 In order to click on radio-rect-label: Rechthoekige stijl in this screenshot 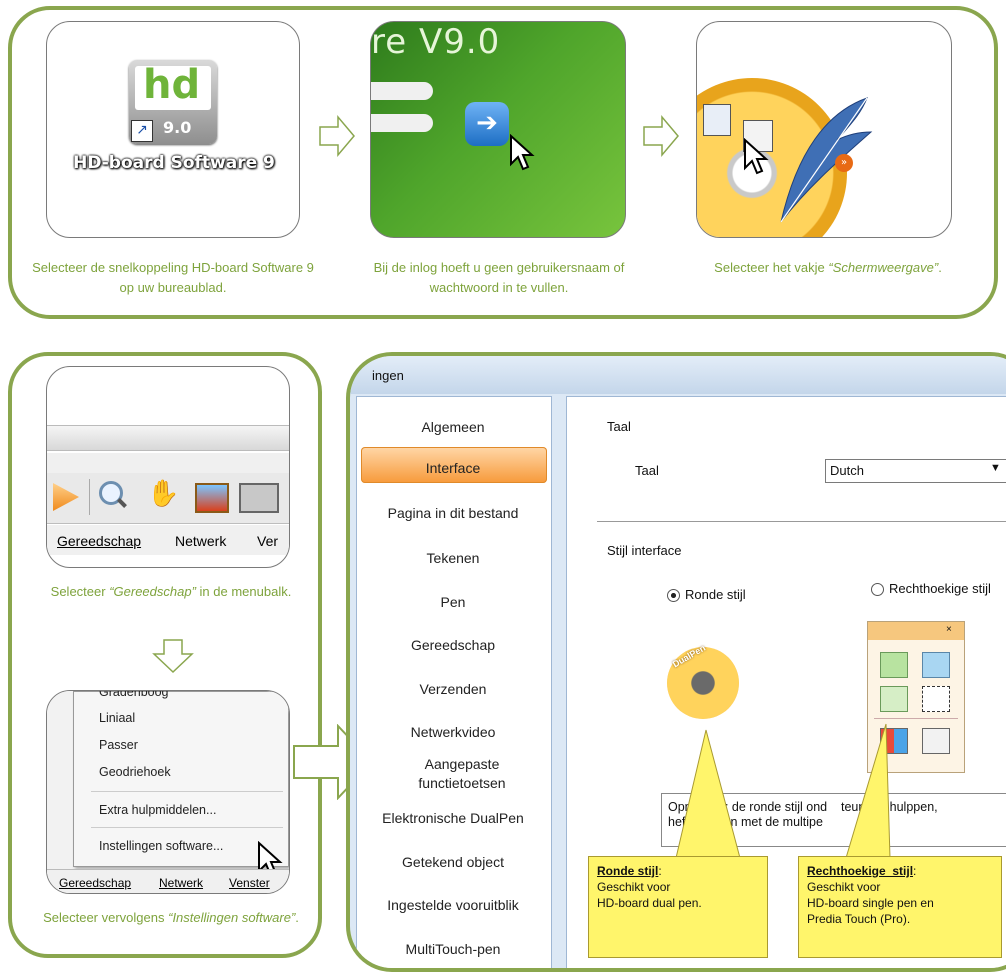, I will do `click(940, 588)`.